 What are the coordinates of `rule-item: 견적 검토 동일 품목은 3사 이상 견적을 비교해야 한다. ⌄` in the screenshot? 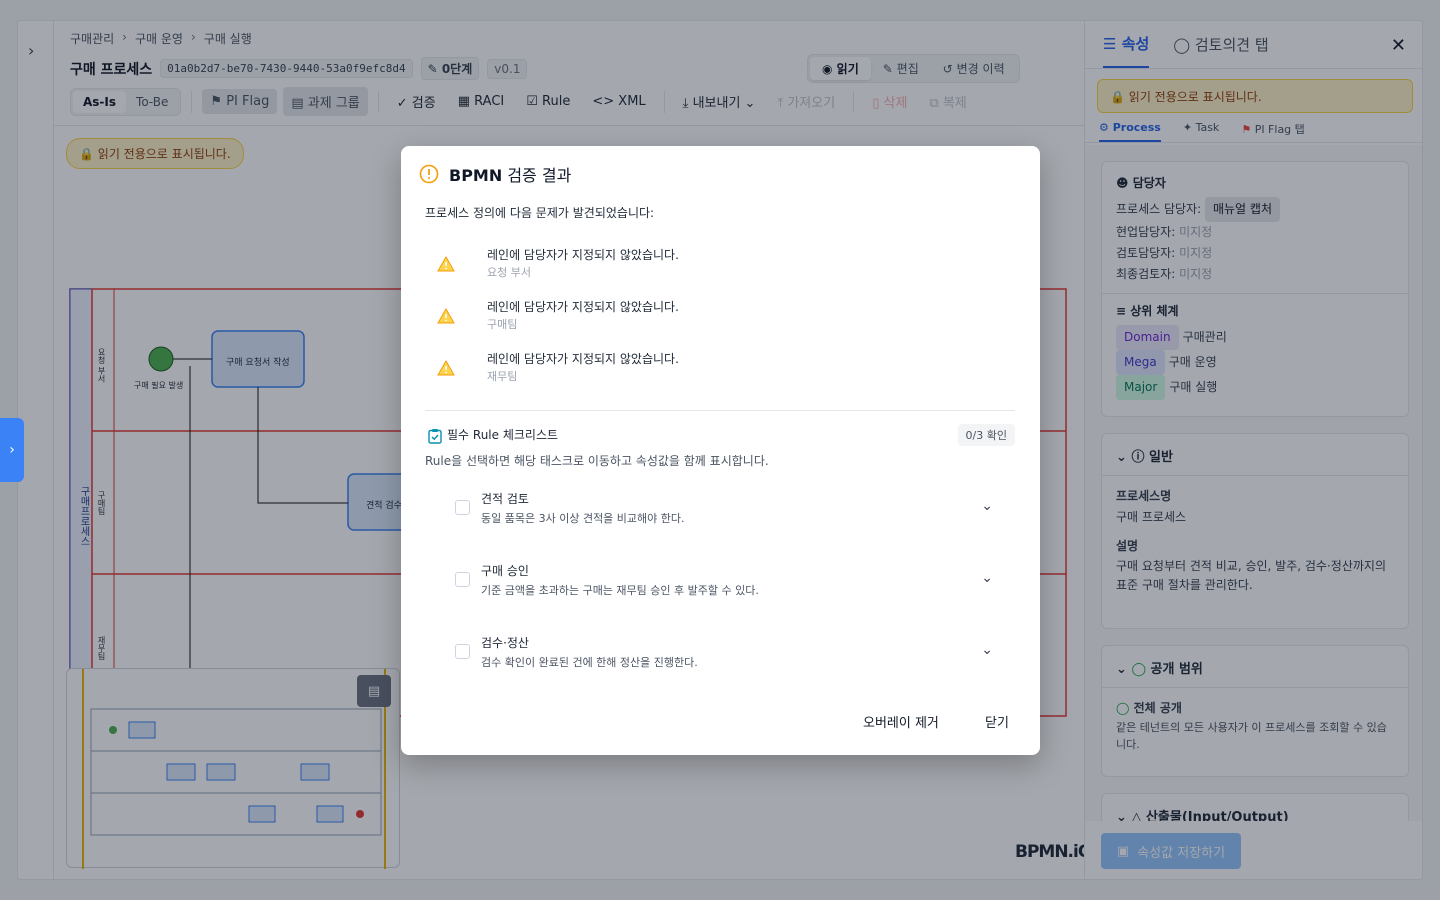 It's located at (723, 513).